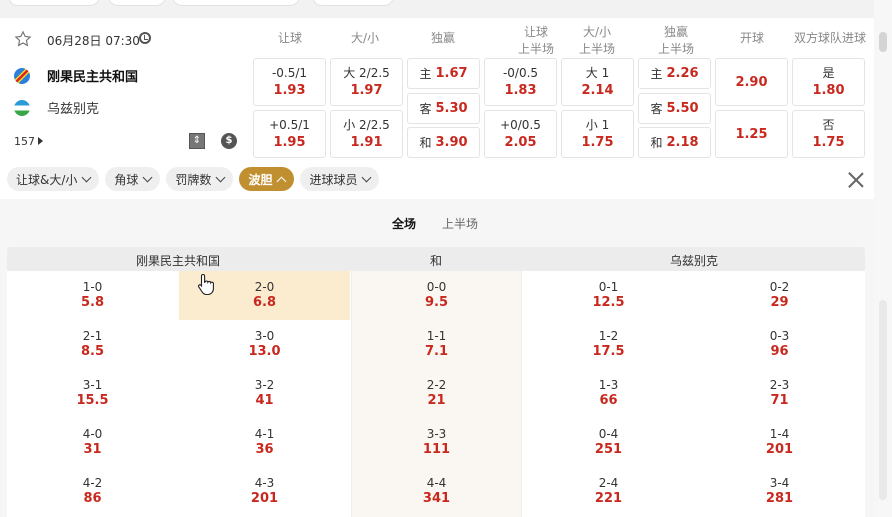 The width and height of the screenshot is (892, 517). I want to click on score-cell: 0-4 251, so click(608, 442).